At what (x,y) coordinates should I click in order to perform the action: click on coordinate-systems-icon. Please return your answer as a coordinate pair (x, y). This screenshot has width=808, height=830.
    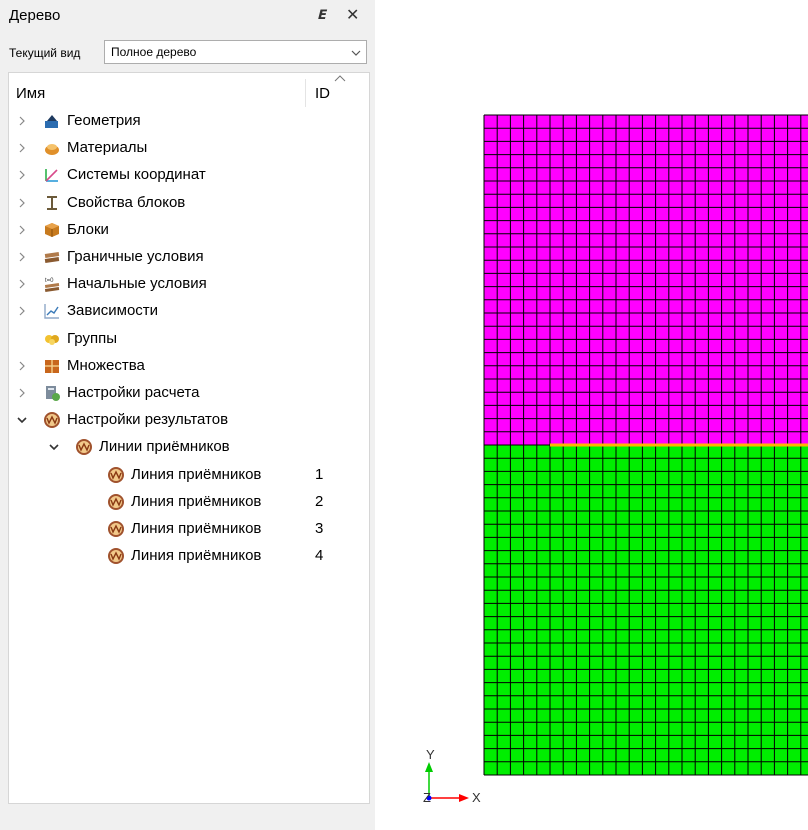
    Looking at the image, I should click on (51, 176).